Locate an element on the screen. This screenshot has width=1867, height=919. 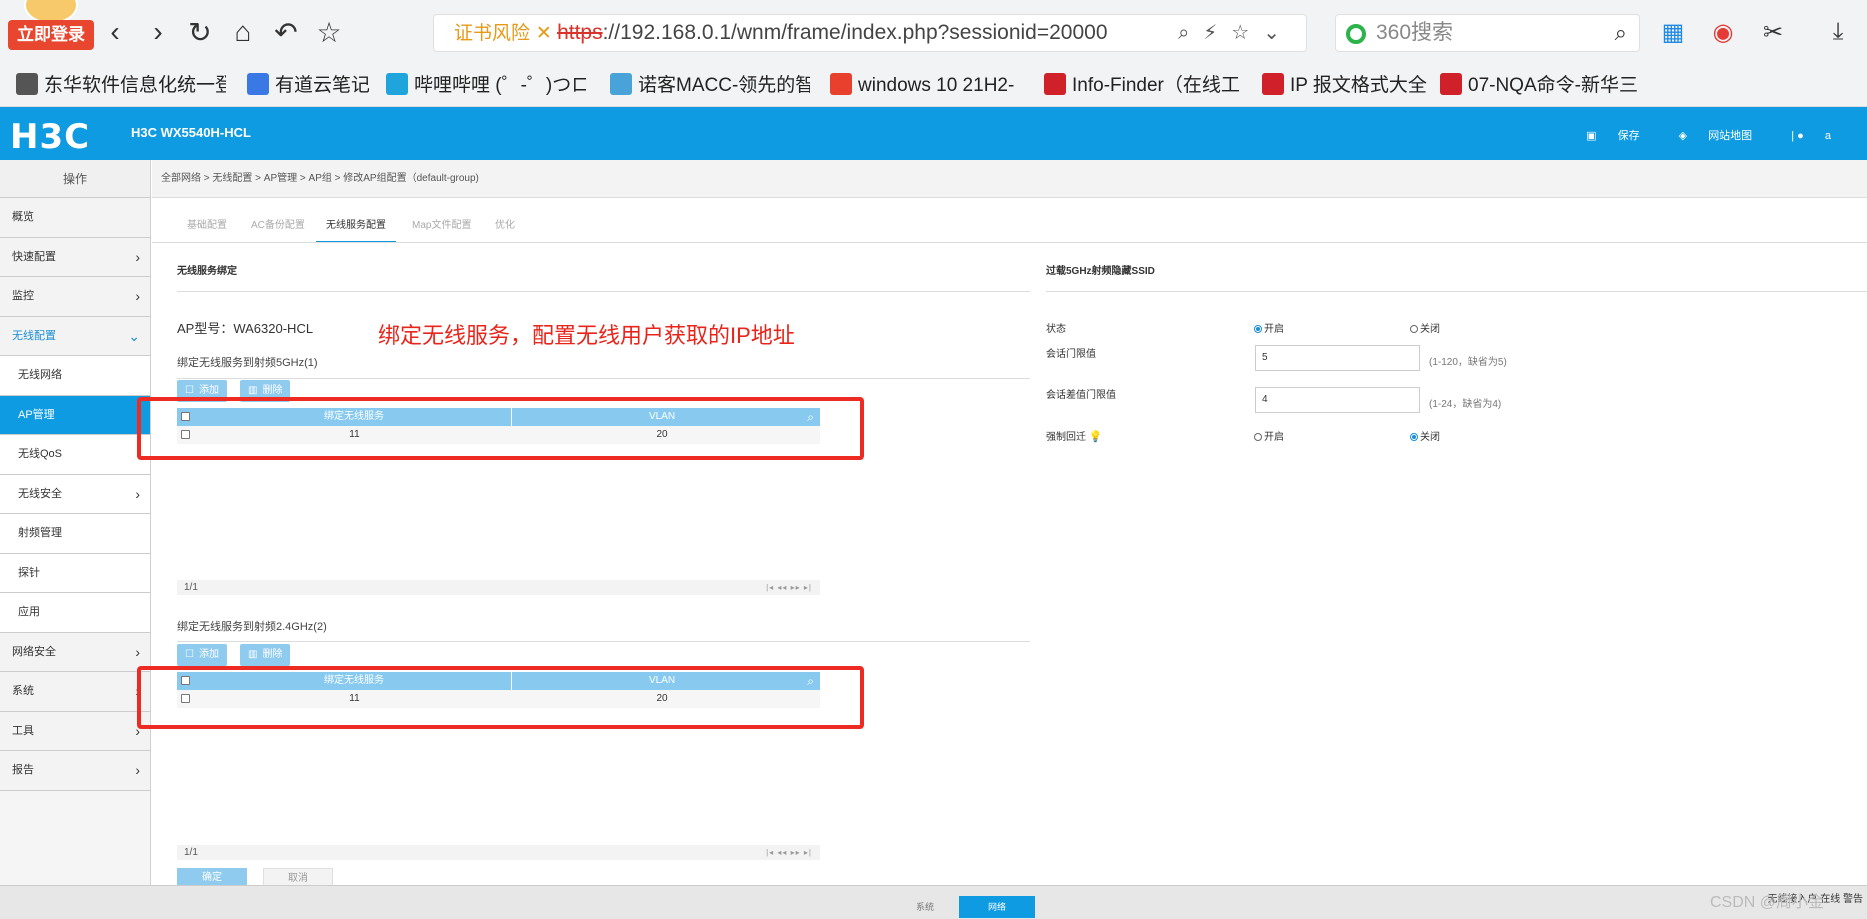
watermark: CSDN @周小金 is located at coordinates (1767, 902).